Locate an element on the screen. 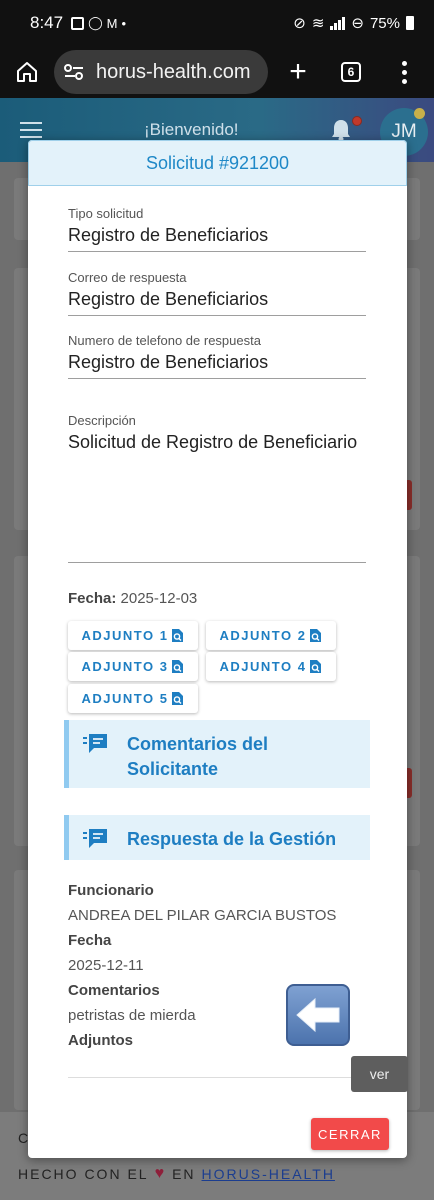  footer-credit: HECHO CON EL ♥ EN HORUS-HEALTH is located at coordinates (176, 1174).